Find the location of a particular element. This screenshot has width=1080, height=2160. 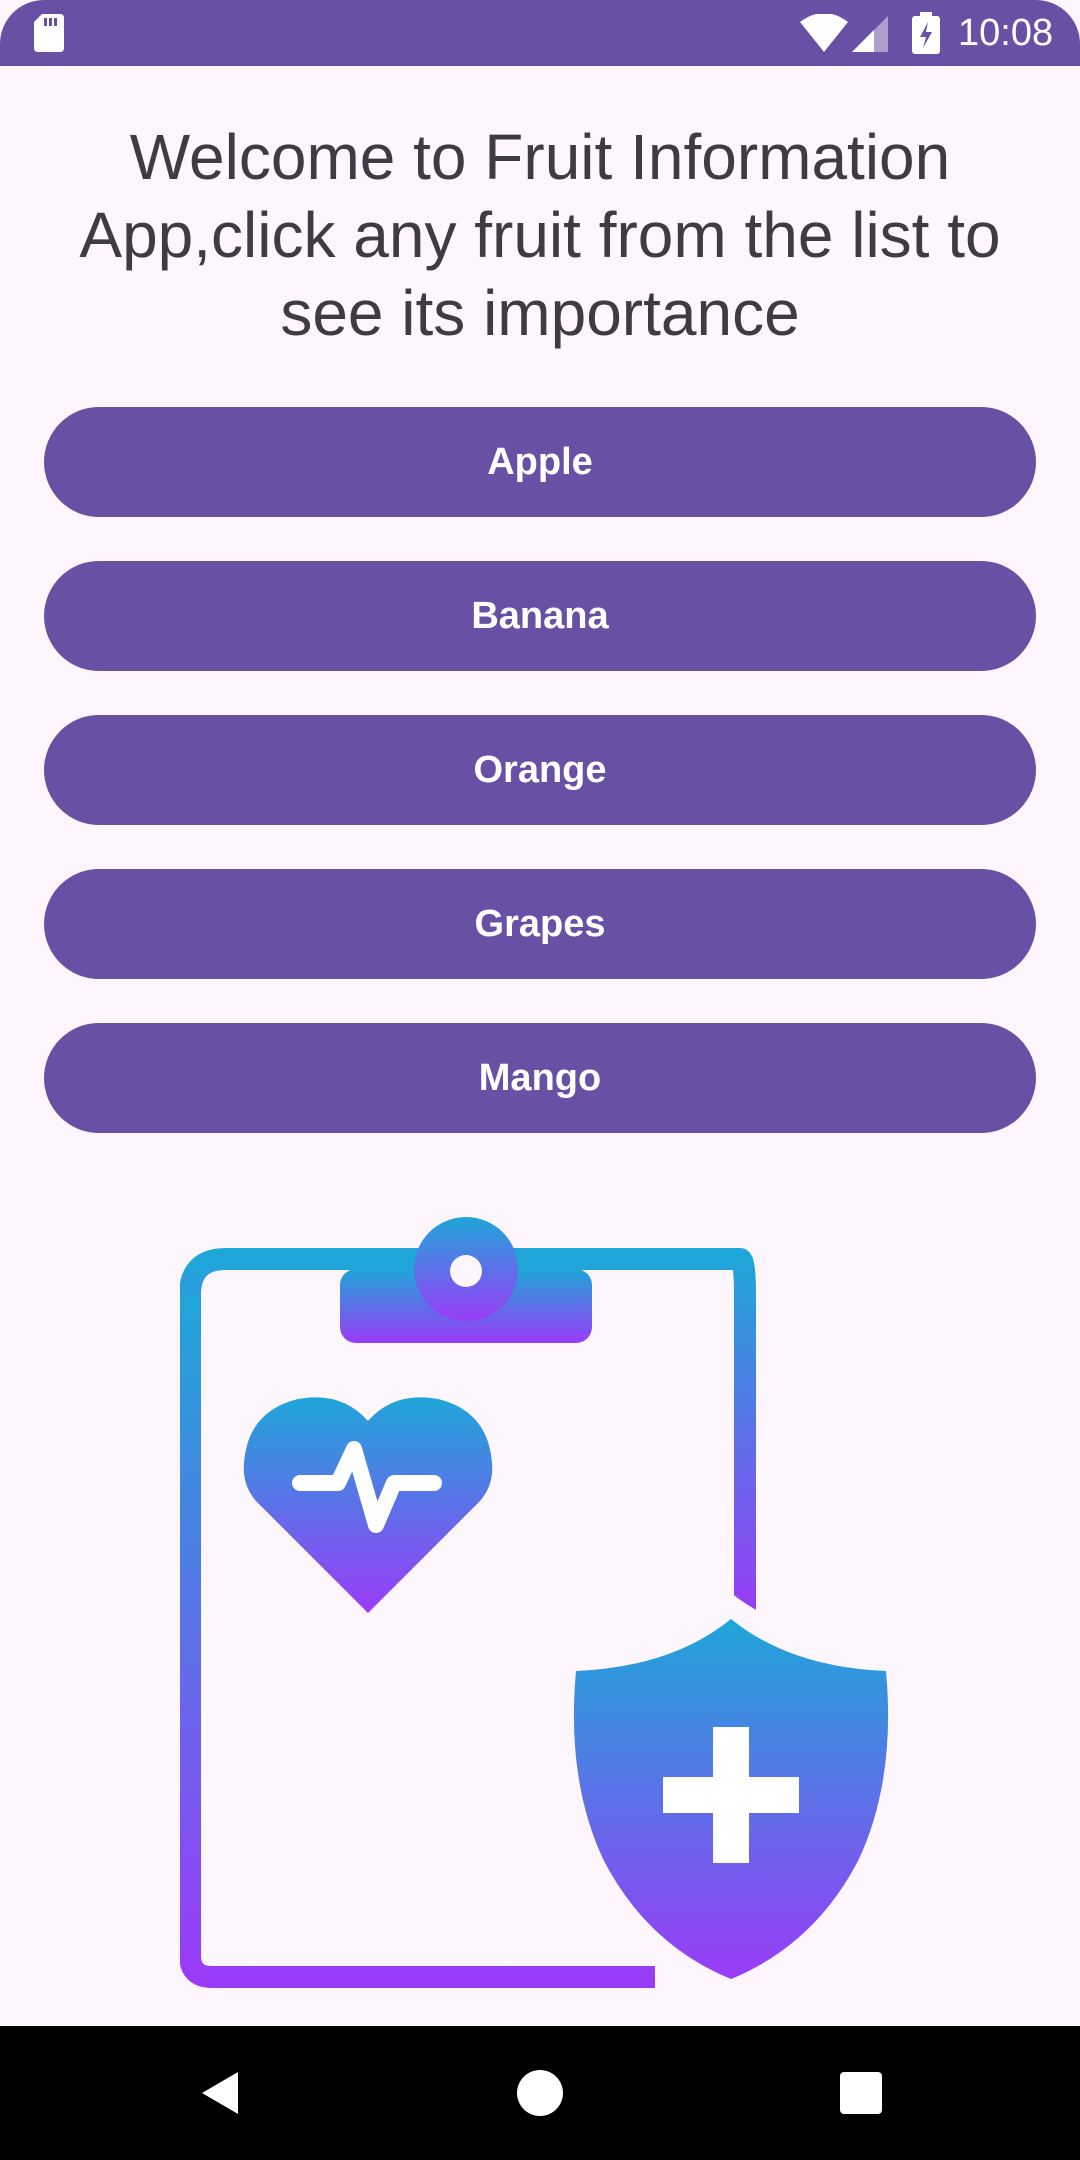

status-bar: 10:08 is located at coordinates (540, 33).